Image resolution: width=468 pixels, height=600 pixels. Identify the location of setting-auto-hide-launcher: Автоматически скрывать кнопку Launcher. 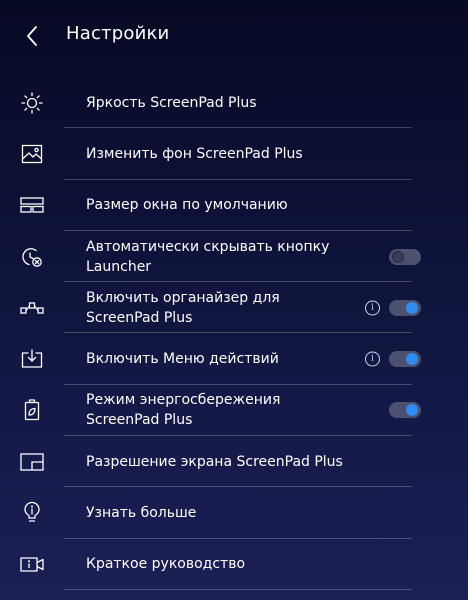
(234, 257).